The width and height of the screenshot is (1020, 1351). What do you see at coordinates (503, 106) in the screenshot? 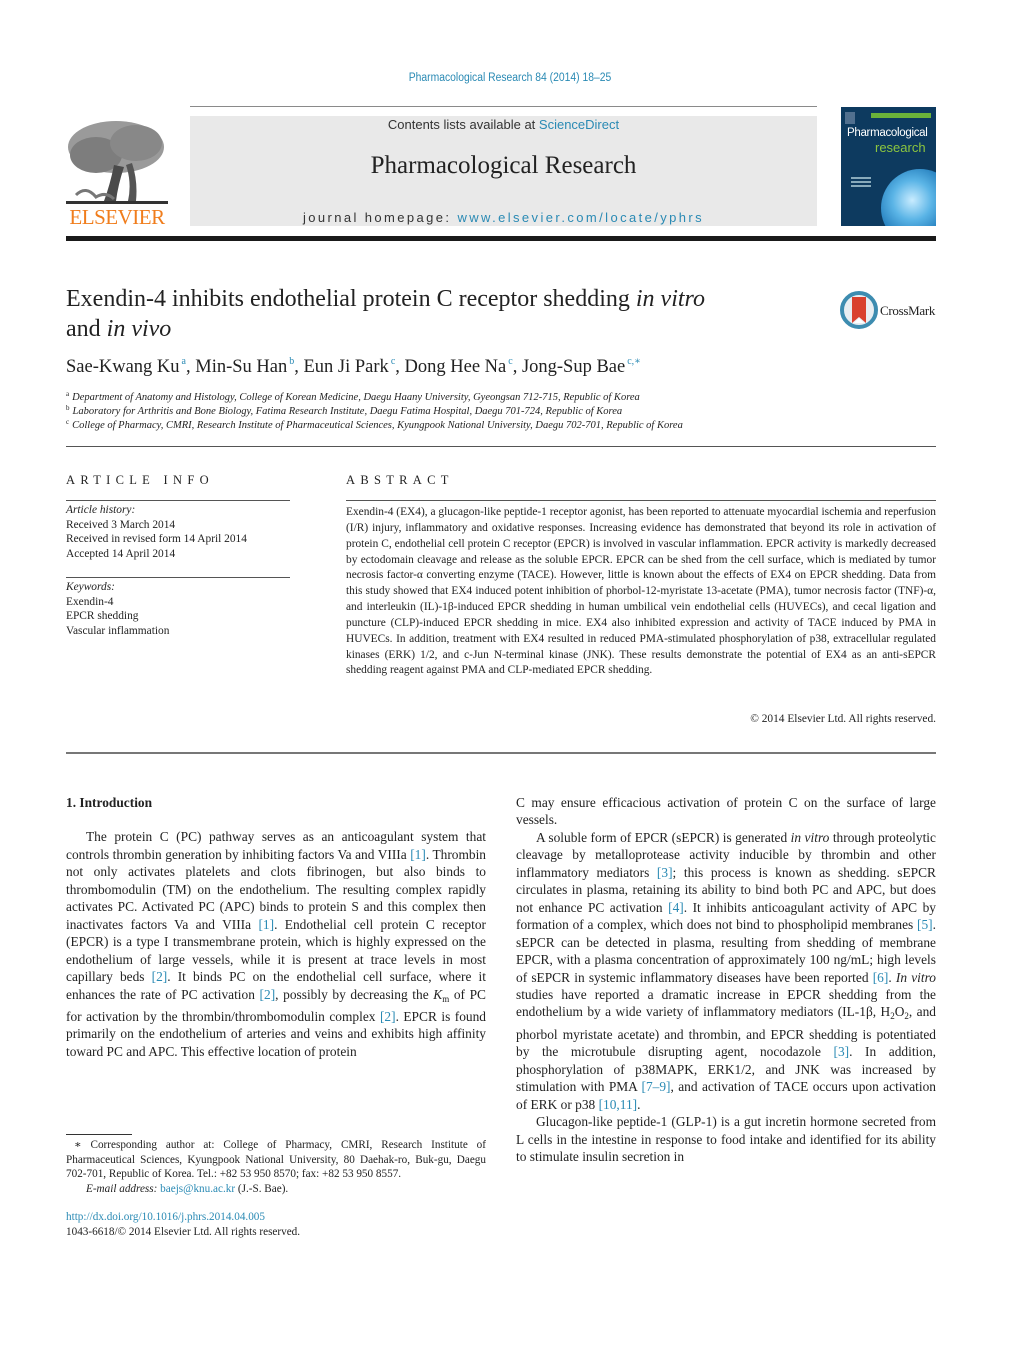
I see `header-top-rule` at bounding box center [503, 106].